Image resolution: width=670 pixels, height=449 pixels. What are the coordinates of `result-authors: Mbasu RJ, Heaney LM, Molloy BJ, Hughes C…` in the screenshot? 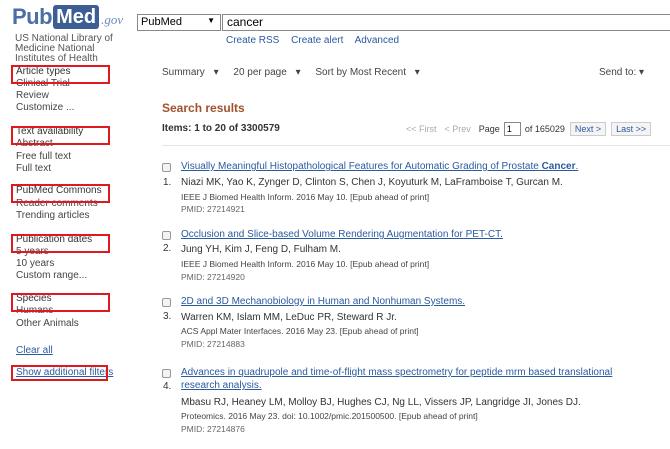 It's located at (381, 402).